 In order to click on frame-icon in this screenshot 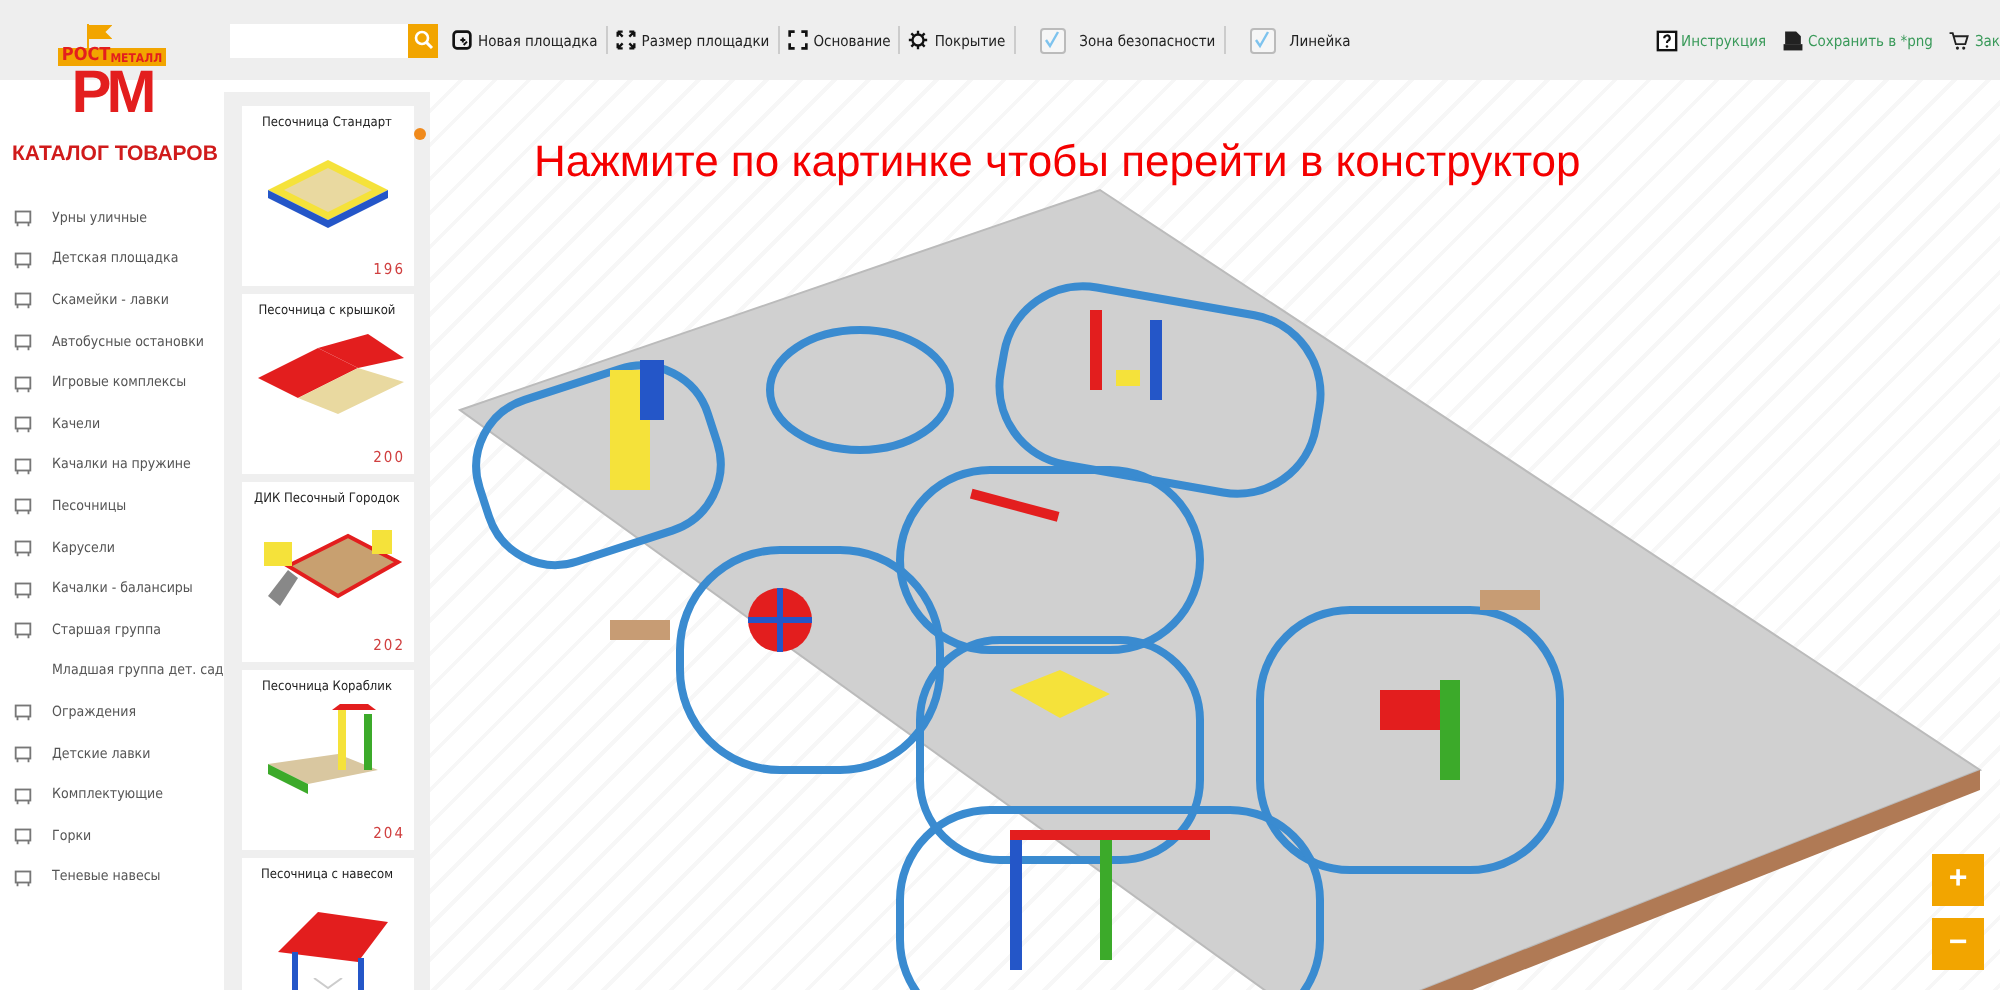, I will do `click(797, 40)`.